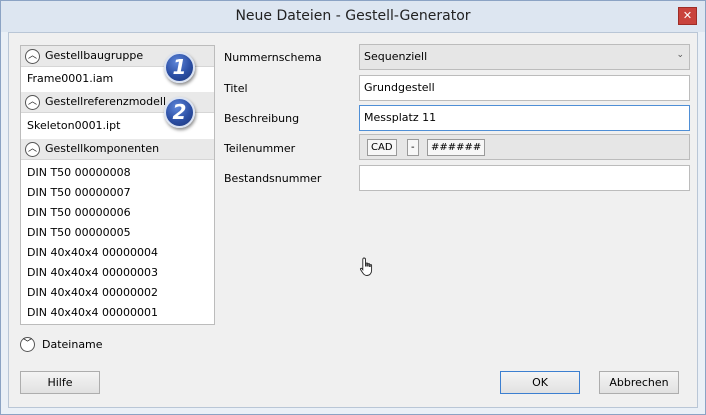 This screenshot has width=706, height=415. I want to click on beschreibung-input: Messplatz 11, so click(524, 118).